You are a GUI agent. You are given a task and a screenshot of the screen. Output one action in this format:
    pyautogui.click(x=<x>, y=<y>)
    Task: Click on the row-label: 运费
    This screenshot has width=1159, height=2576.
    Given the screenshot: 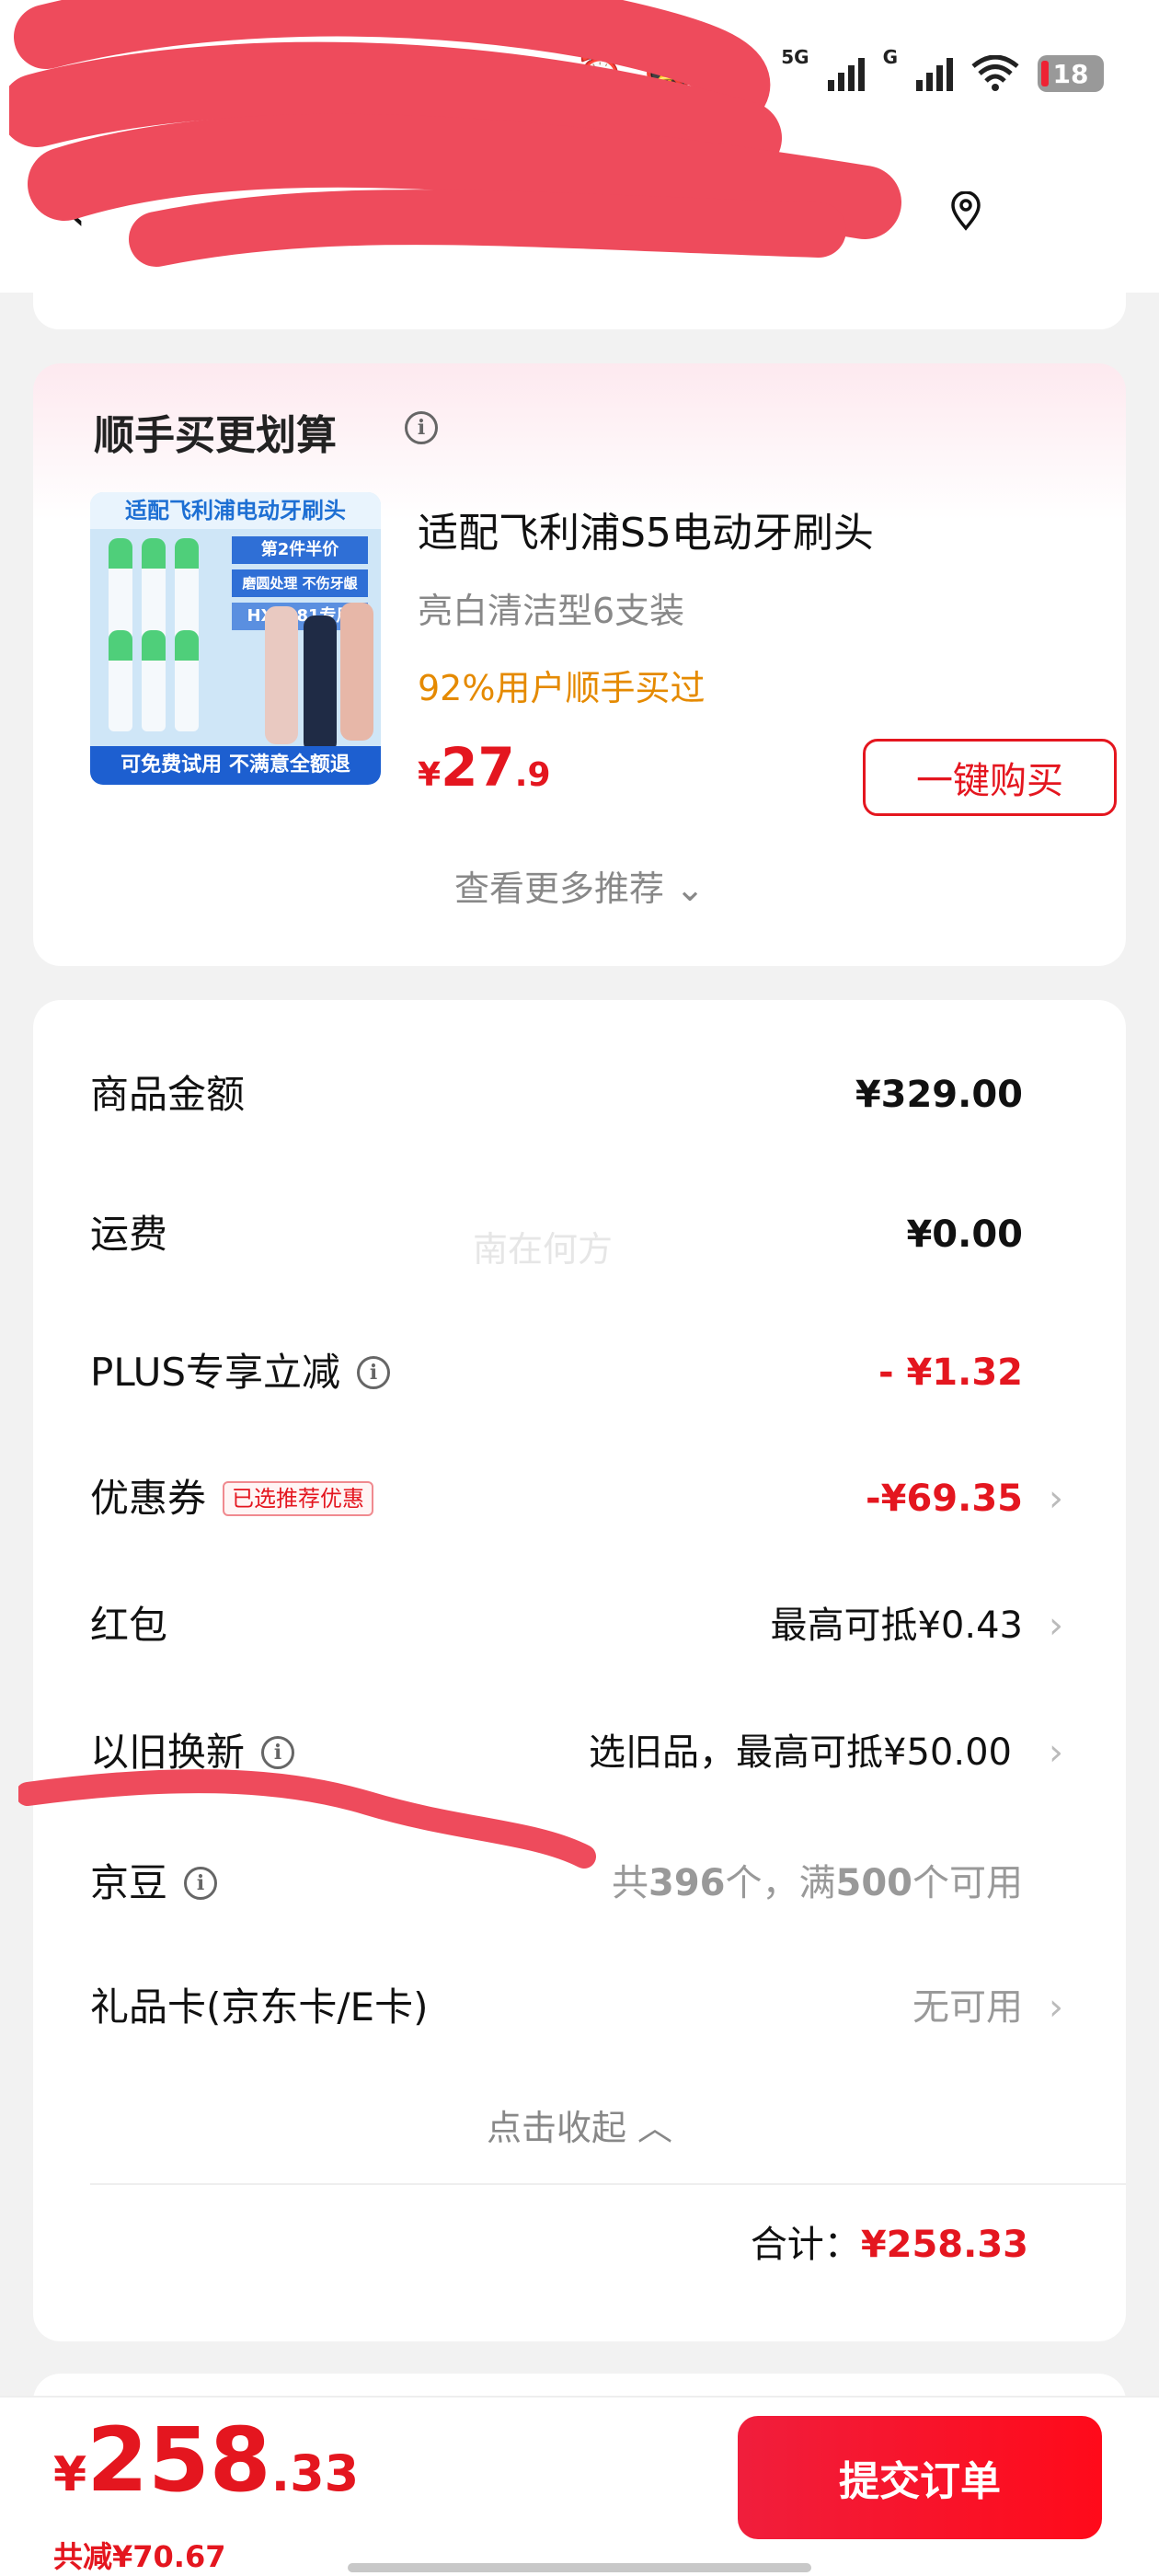 What is the action you would take?
    pyautogui.click(x=129, y=1234)
    